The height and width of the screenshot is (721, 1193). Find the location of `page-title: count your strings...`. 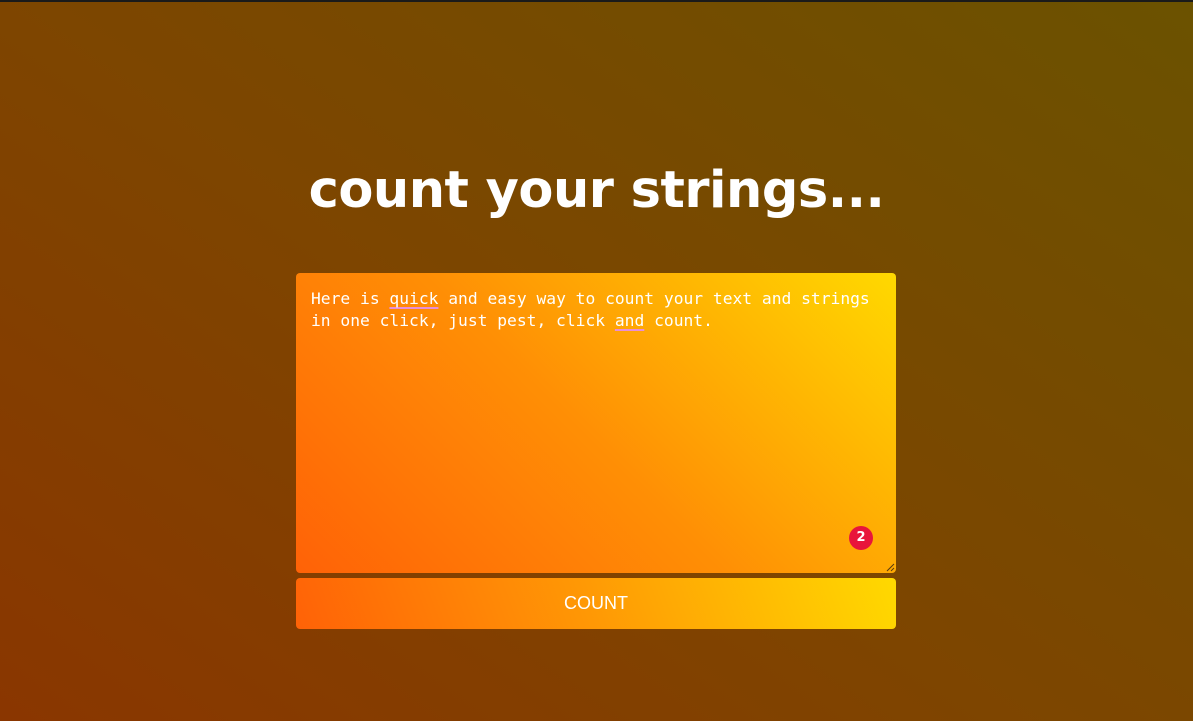

page-title: count your strings... is located at coordinates (596, 190).